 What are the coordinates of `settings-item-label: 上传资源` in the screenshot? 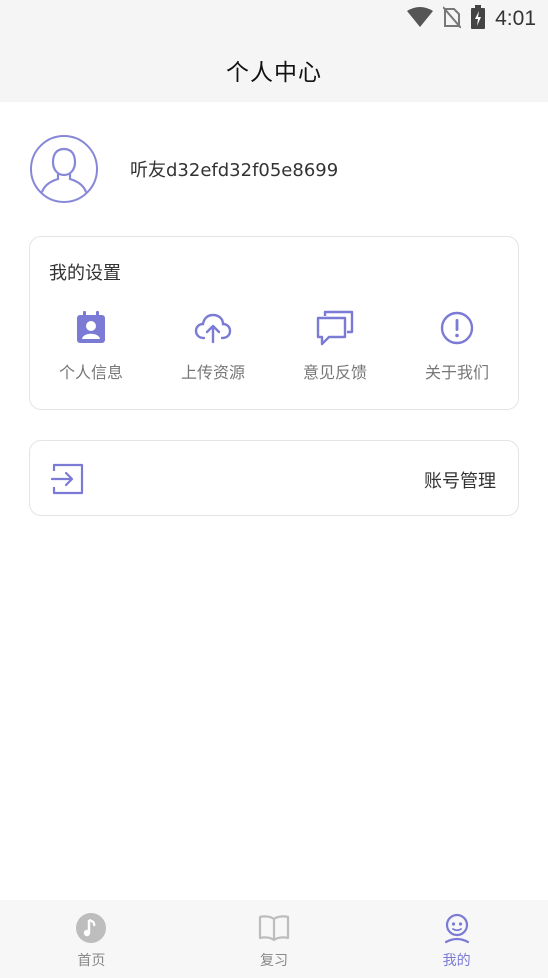 It's located at (212, 372).